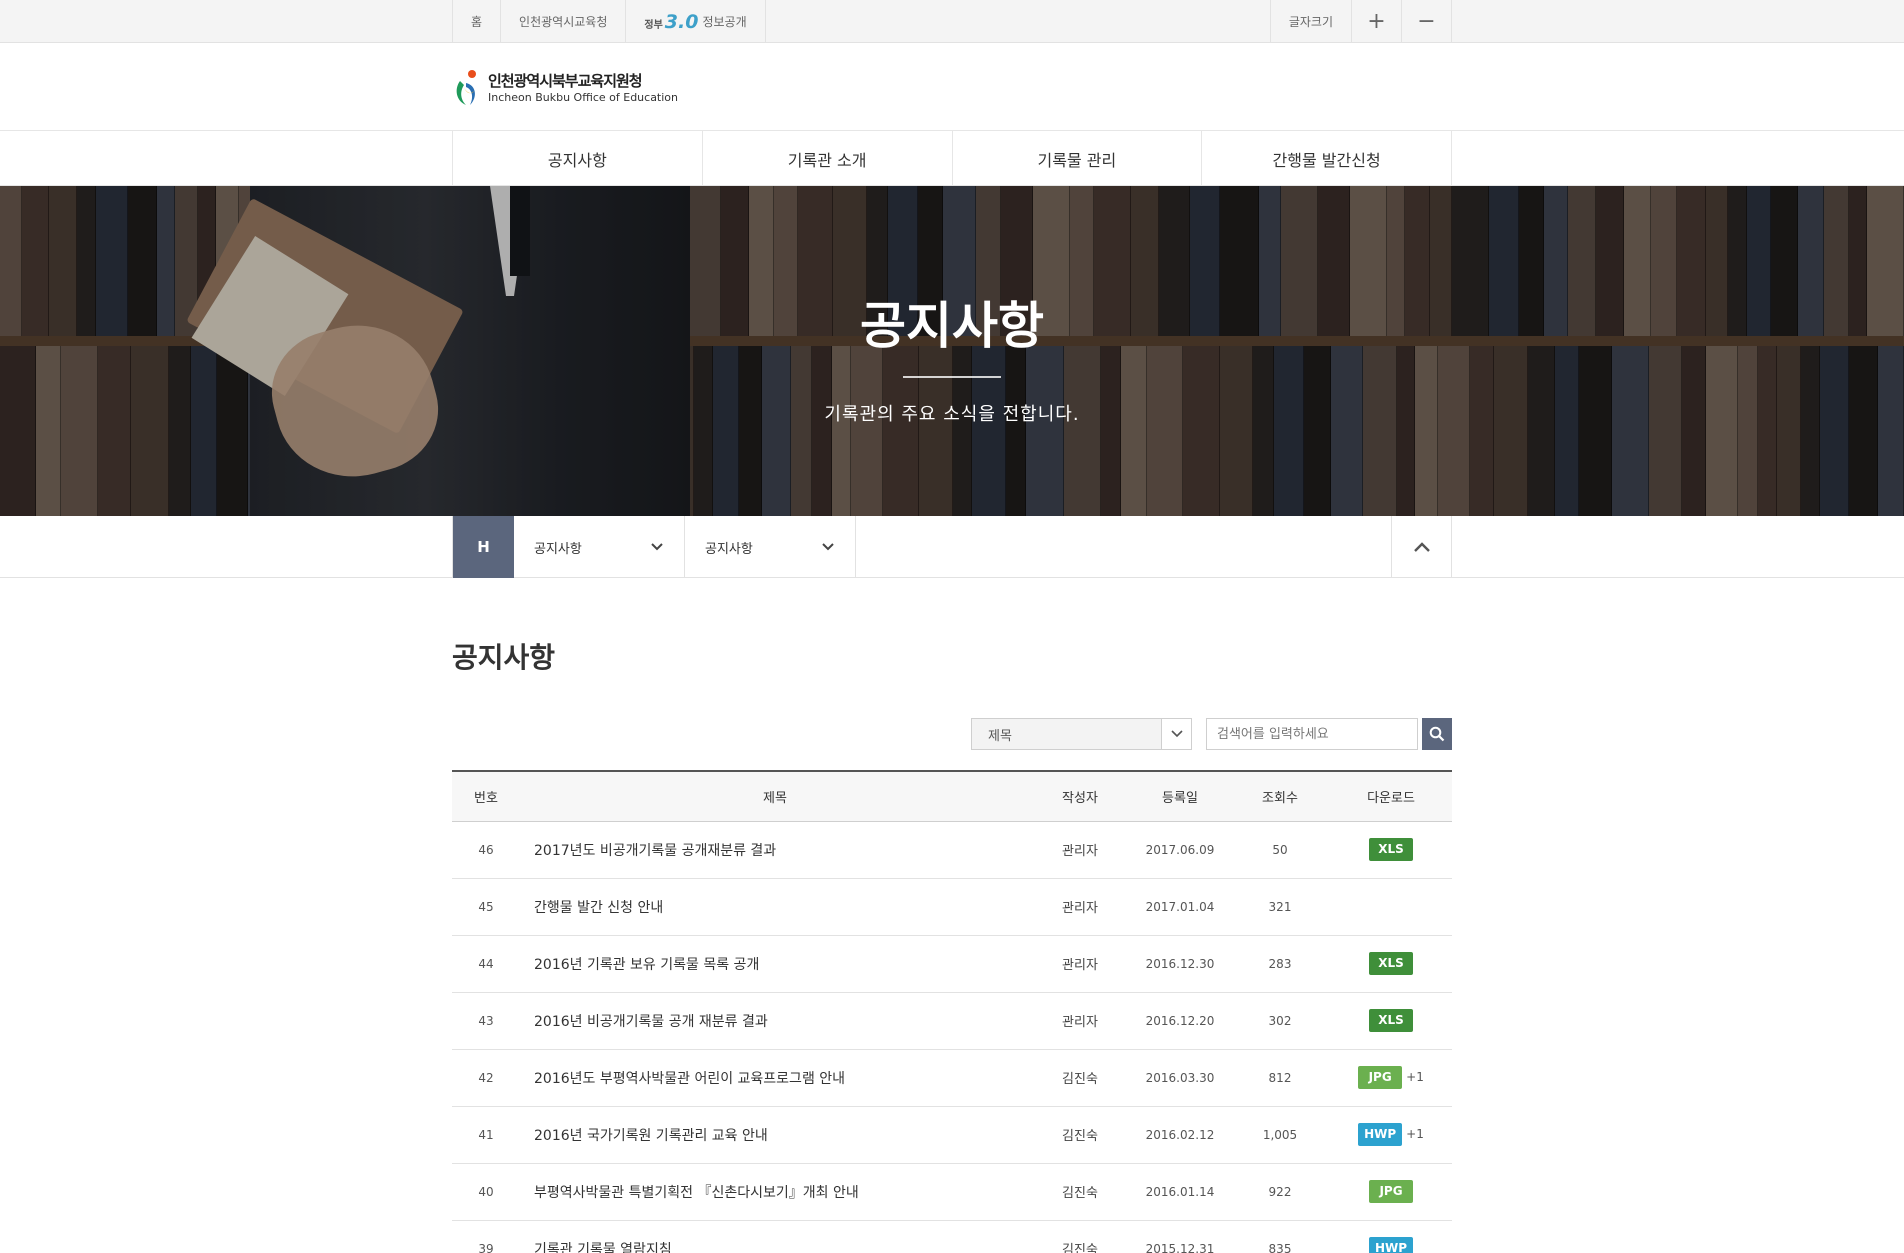 The width and height of the screenshot is (1904, 1253). What do you see at coordinates (952, 547) in the screenshot?
I see `location-bar: H 공지사항 공지사항` at bounding box center [952, 547].